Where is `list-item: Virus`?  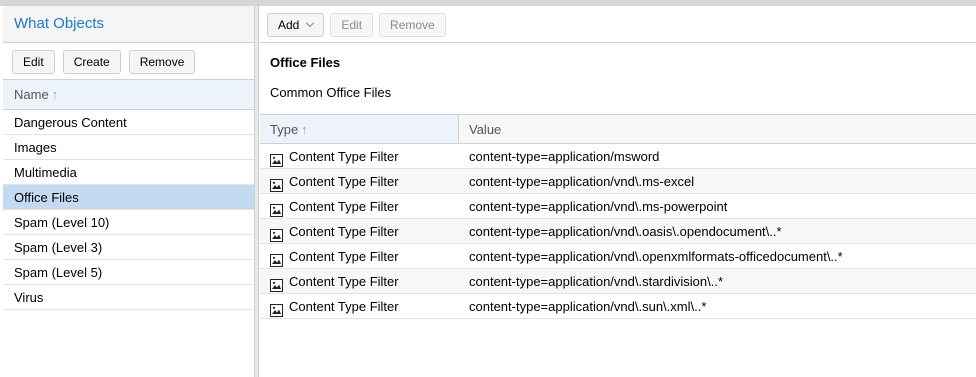 list-item: Virus is located at coordinates (128, 297).